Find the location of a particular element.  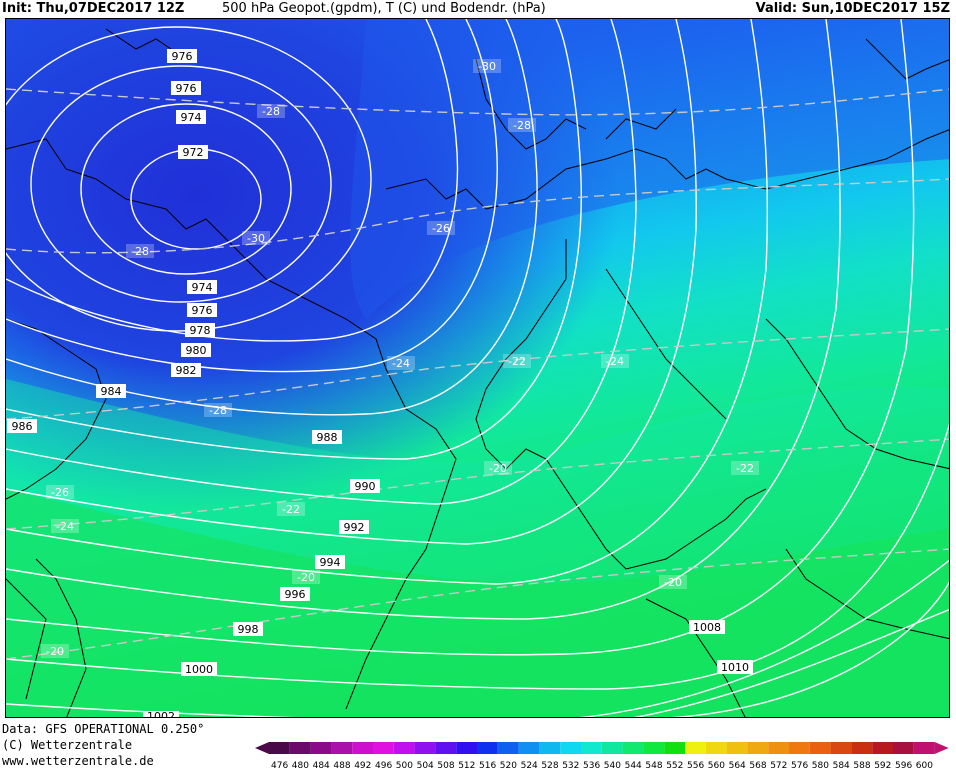

legend-value: 568 is located at coordinates (757, 765).